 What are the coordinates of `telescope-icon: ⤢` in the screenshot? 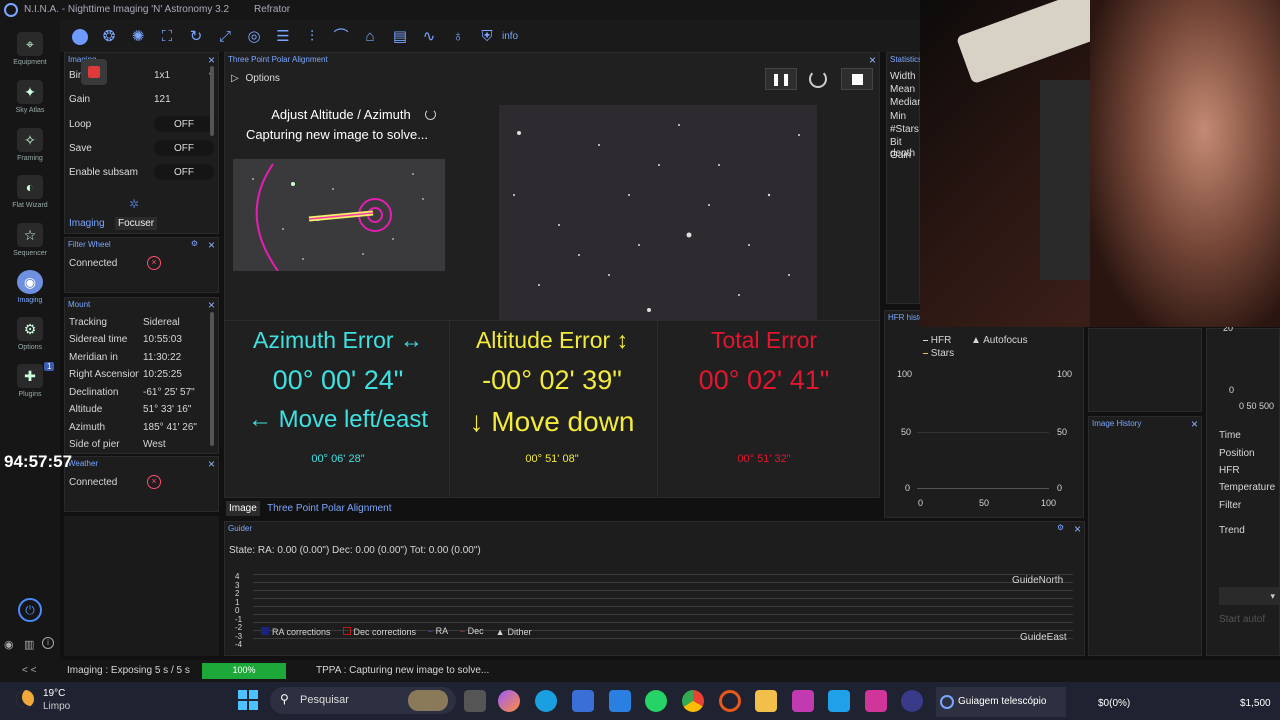 It's located at (225, 37).